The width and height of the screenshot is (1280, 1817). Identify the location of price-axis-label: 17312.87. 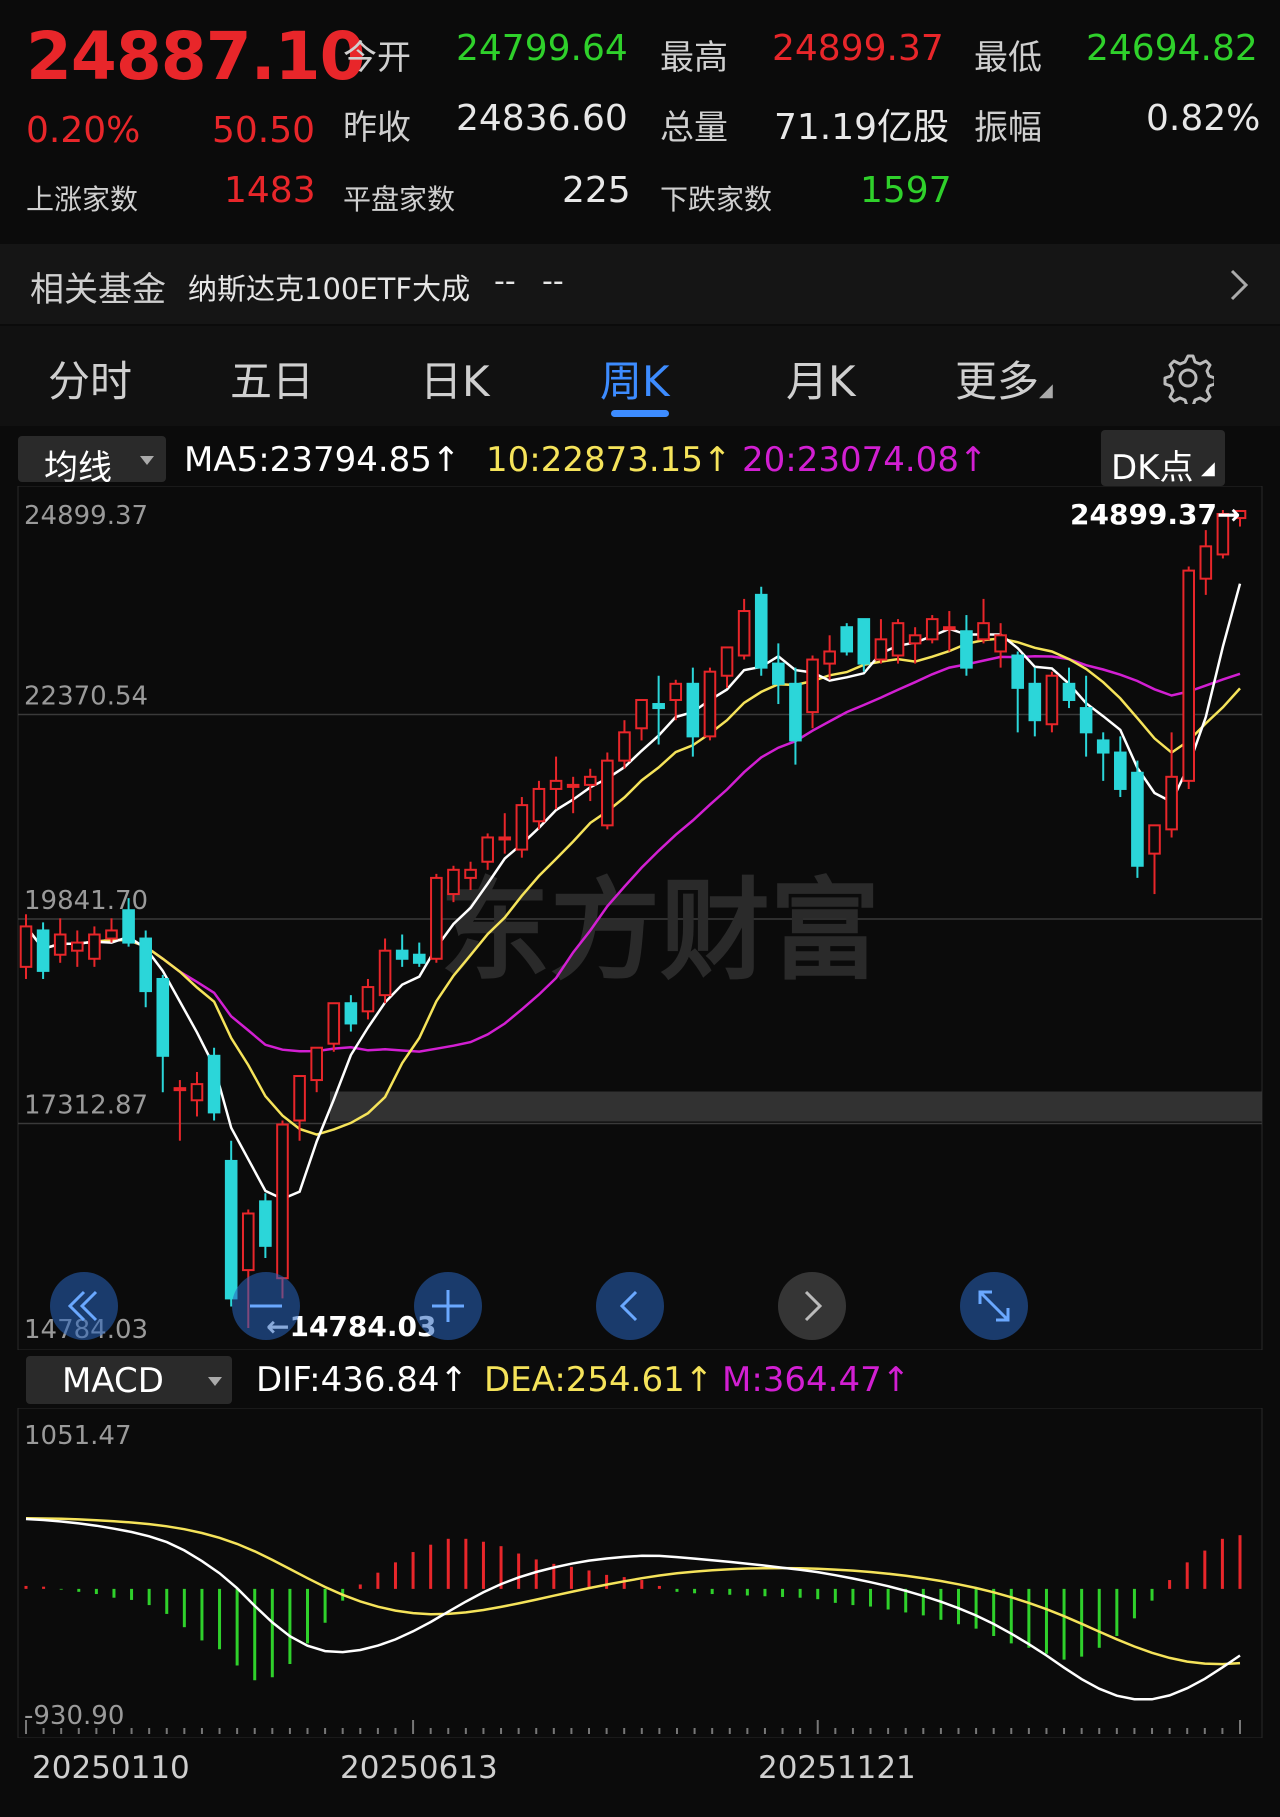
(86, 1105).